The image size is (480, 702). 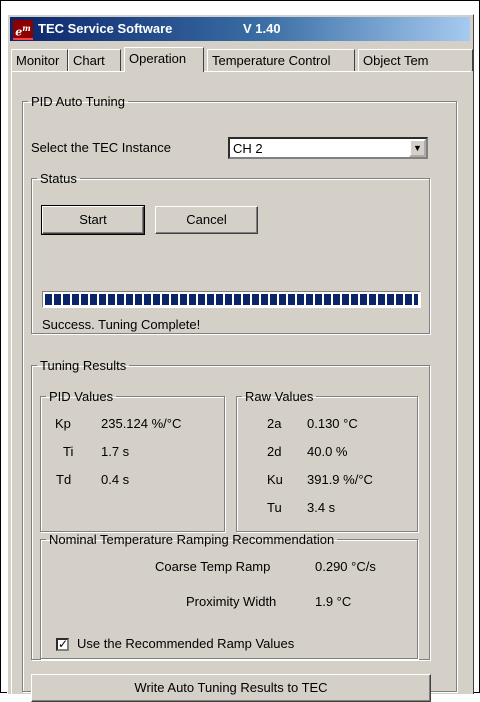 I want to click on tuning-progress-fill, so click(x=231, y=299).